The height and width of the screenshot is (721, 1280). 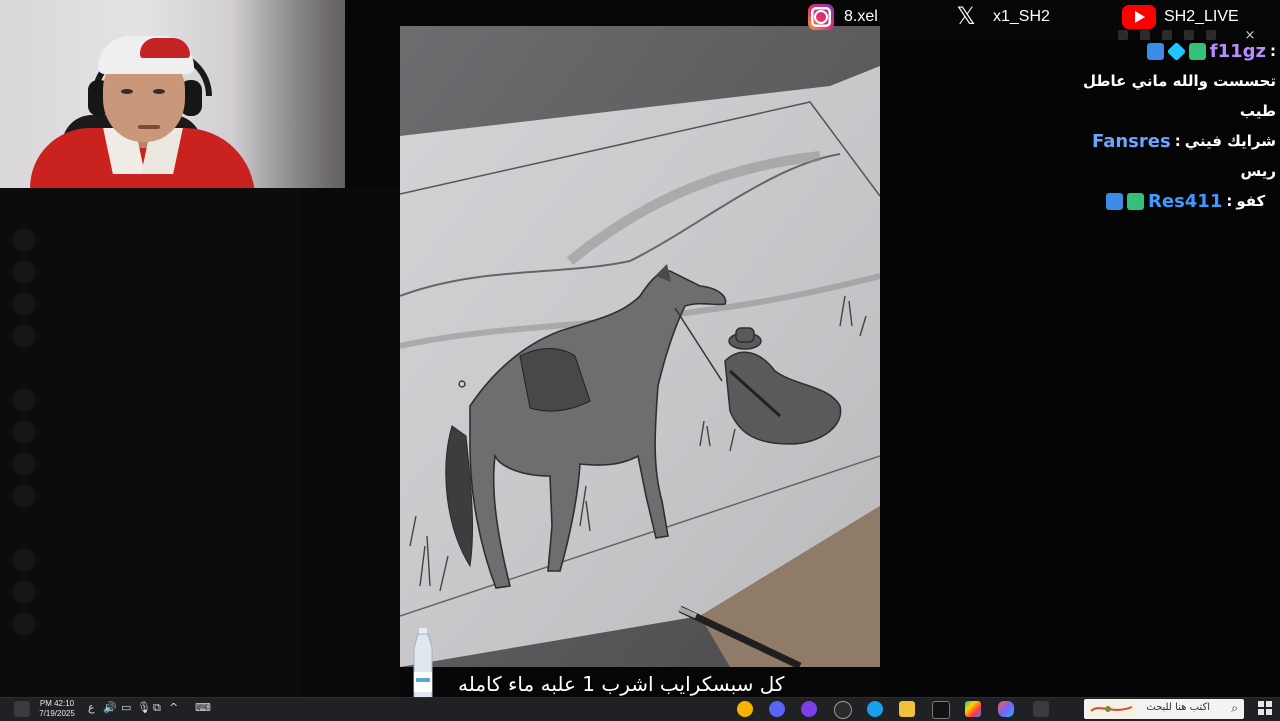 I want to click on discord-icon, so click(x=777, y=709).